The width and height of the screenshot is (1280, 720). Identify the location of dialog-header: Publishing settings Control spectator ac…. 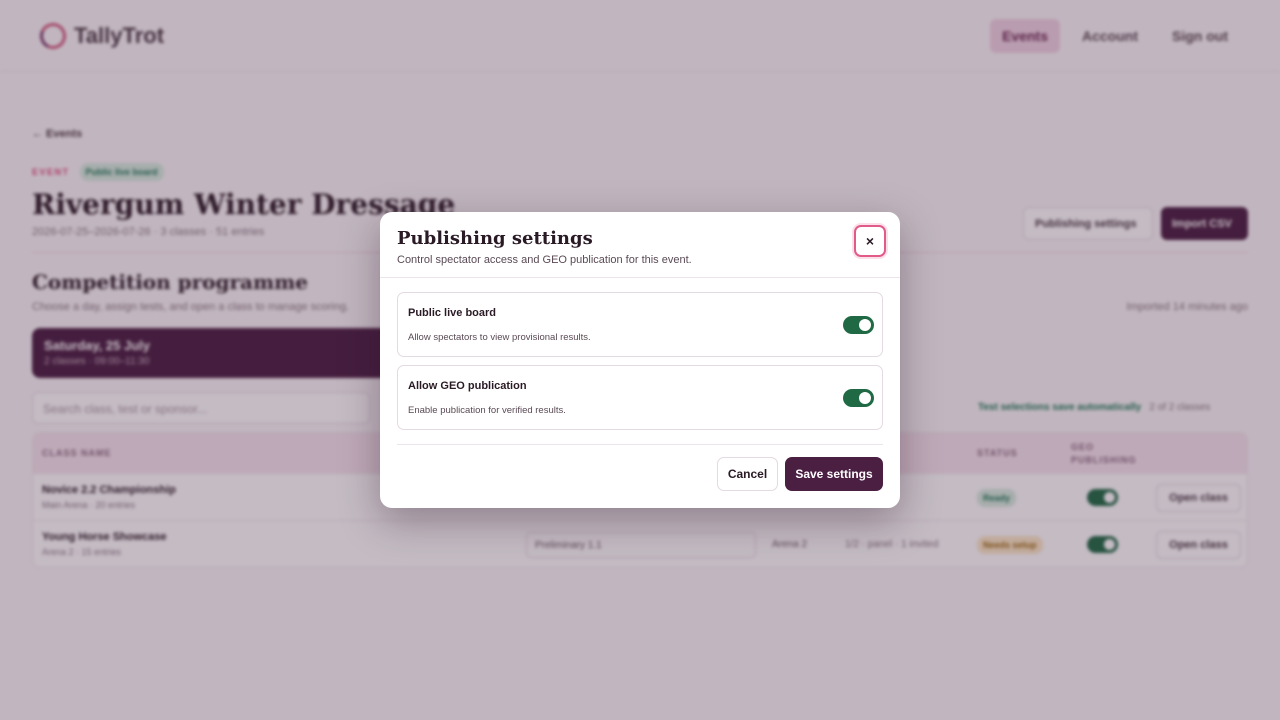
(640, 245).